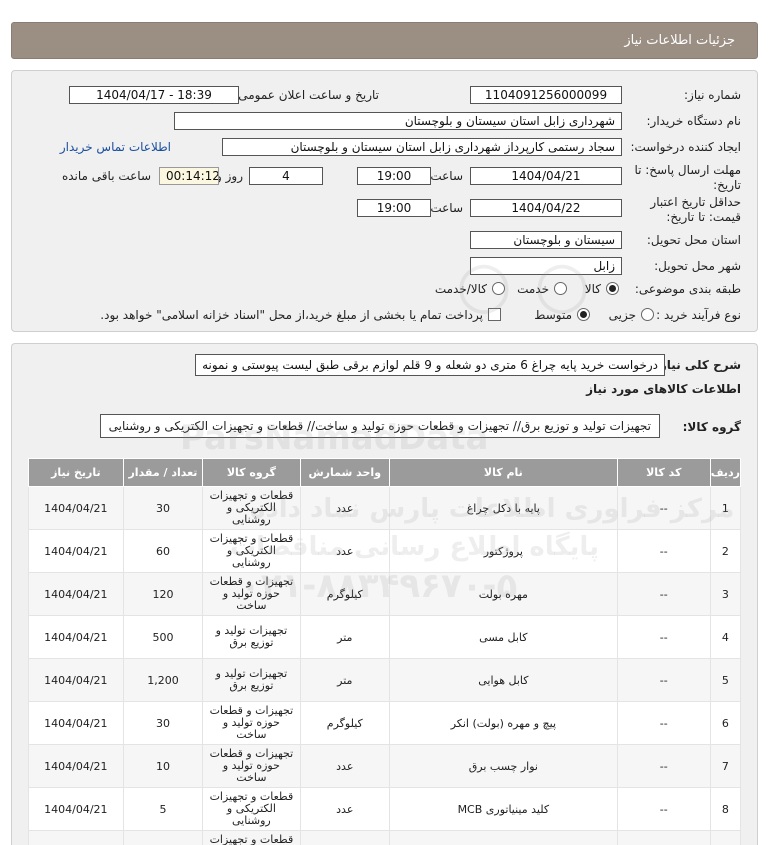 Image resolution: width=770 pixels, height=845 pixels. I want to click on process-radio-minor, so click(647, 314).